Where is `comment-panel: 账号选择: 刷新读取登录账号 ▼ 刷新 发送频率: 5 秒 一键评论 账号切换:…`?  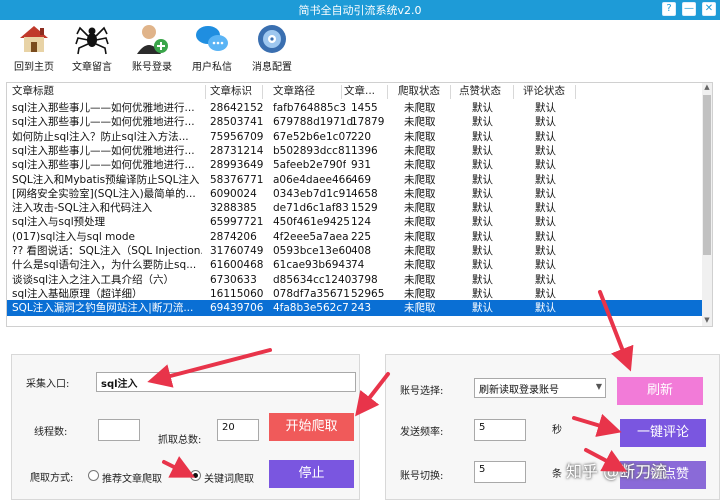 comment-panel: 账号选择: 刷新读取登录账号 ▼ 刷新 发送频率: 5 秒 一键评论 账号切换:… is located at coordinates (552, 427).